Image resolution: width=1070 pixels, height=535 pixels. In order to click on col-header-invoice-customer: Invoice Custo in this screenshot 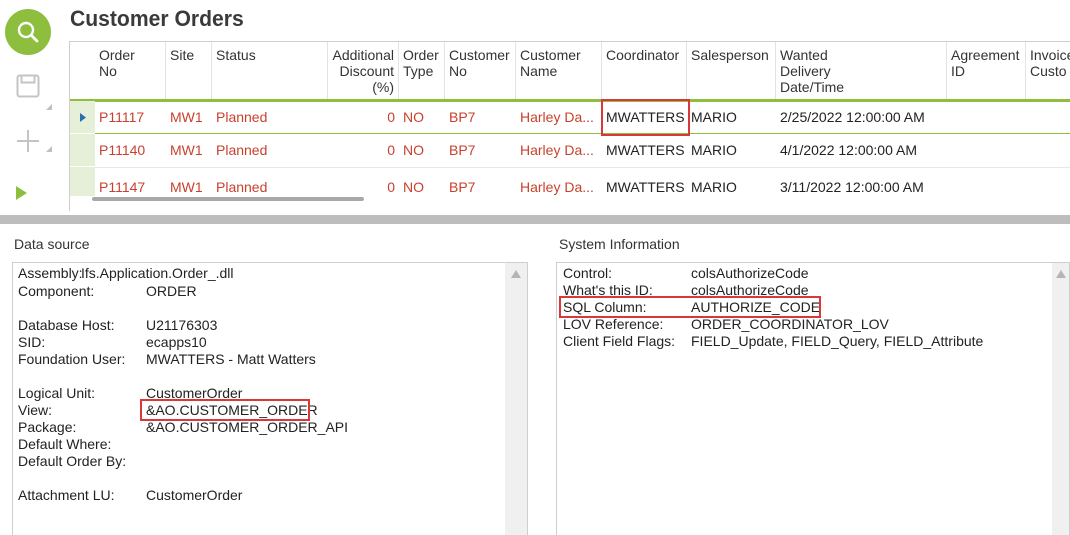, I will do `click(1048, 71)`.